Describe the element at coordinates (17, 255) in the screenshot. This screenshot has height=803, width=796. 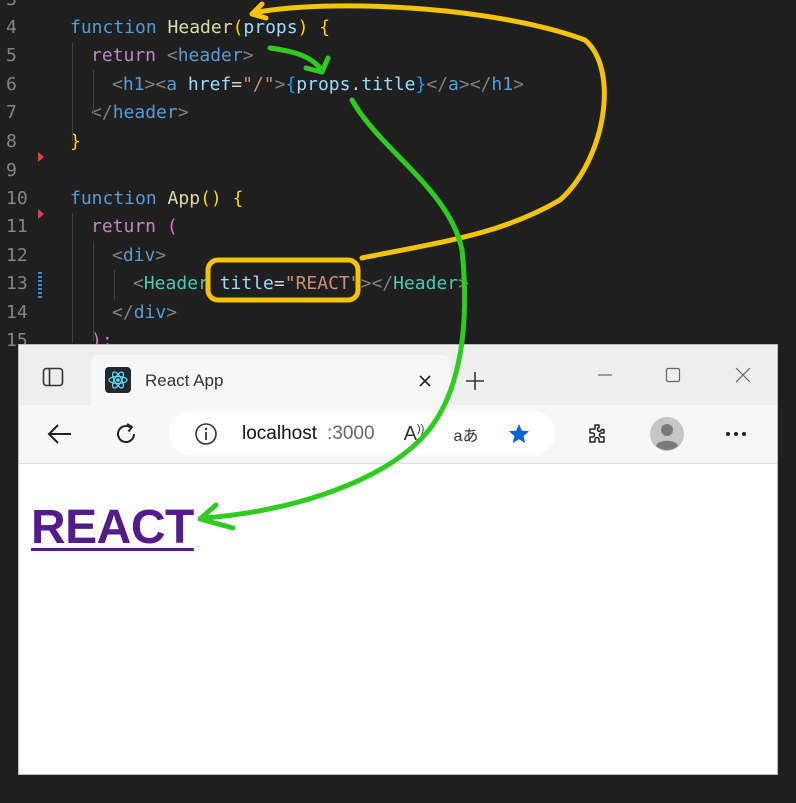
I see `line-number: 12` at that location.